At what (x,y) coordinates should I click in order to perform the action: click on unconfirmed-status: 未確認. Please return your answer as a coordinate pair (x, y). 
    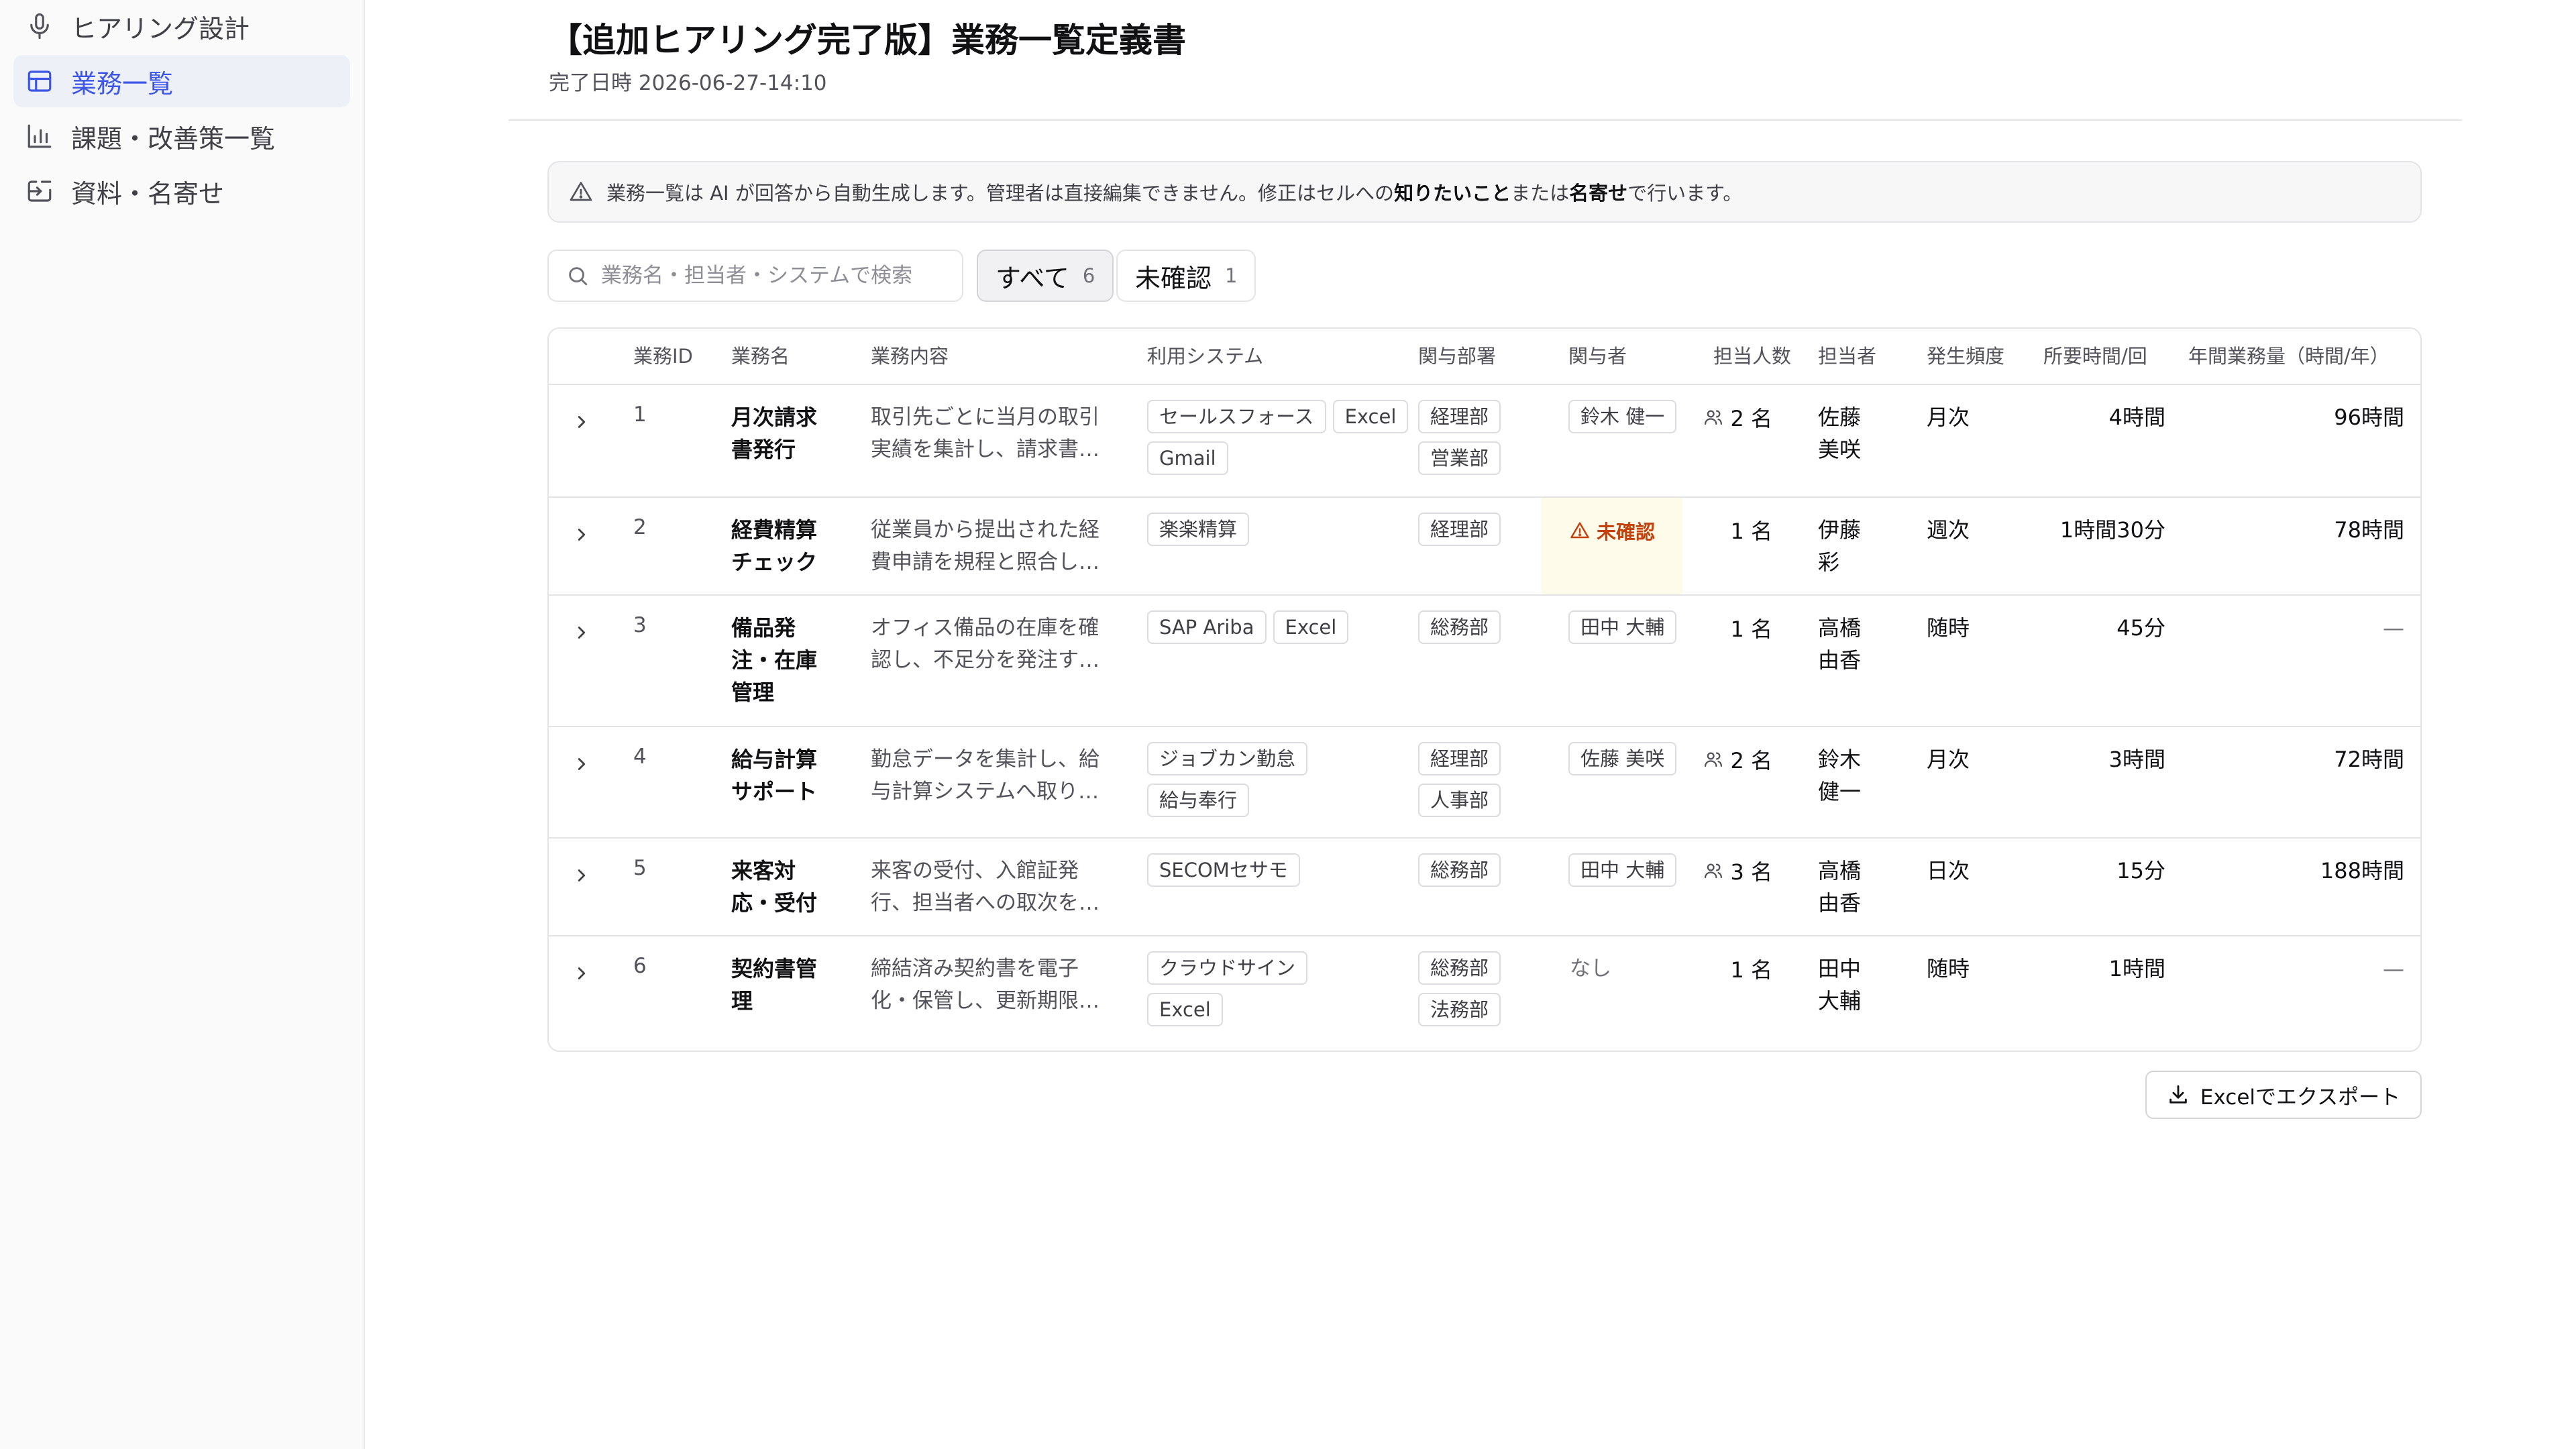
    Looking at the image, I should click on (1612, 531).